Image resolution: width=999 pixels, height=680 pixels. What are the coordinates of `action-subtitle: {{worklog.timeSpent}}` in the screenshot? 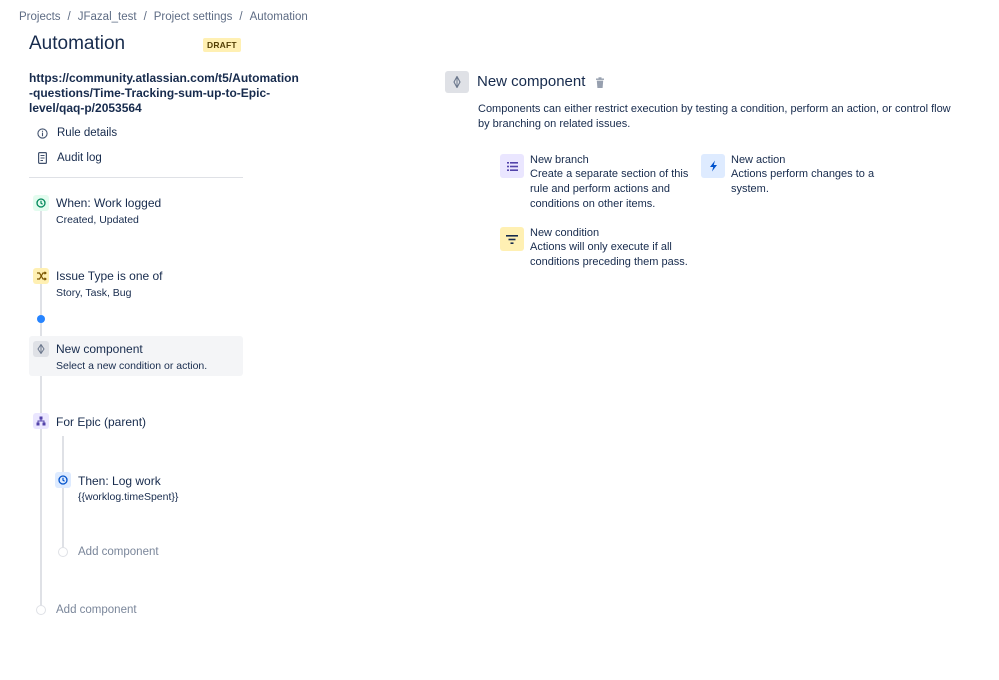 It's located at (128, 497).